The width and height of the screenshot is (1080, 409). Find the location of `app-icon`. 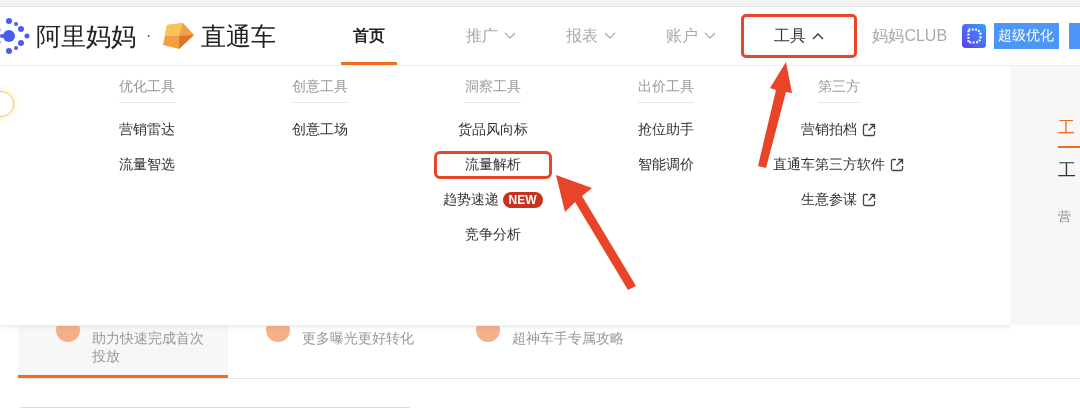

app-icon is located at coordinates (973, 36).